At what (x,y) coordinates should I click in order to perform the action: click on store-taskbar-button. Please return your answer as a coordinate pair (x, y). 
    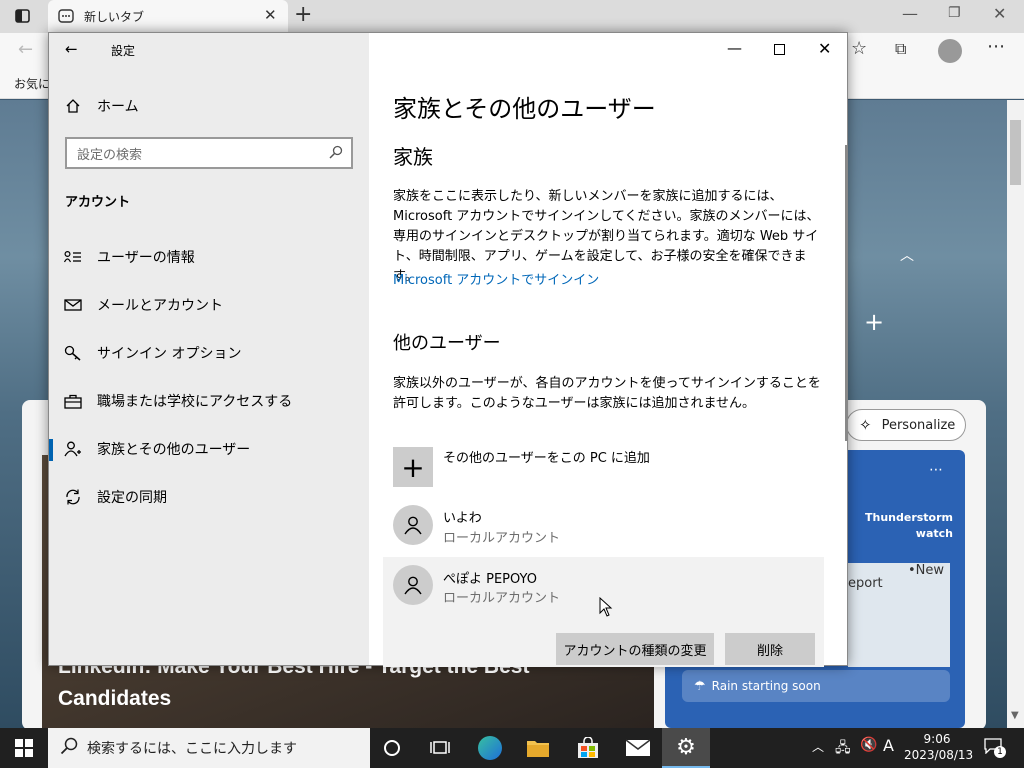
    Looking at the image, I should click on (588, 748).